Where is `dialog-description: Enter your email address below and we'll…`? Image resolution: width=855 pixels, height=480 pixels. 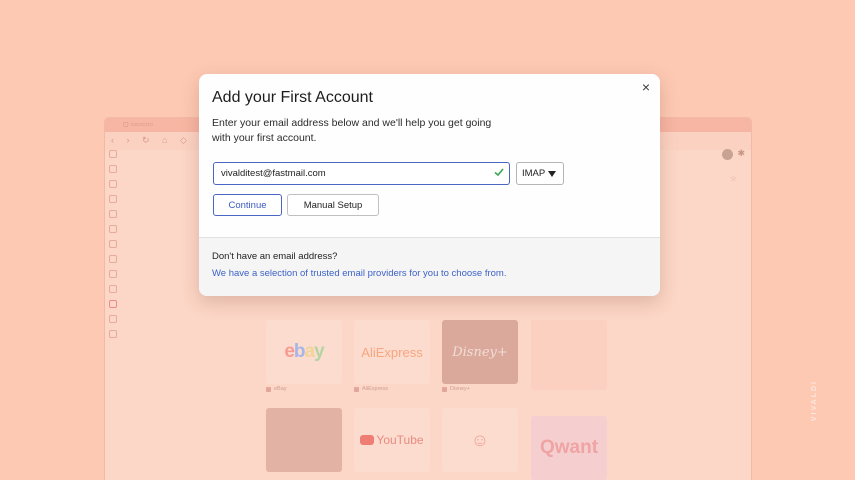 dialog-description: Enter your email address below and we'll… is located at coordinates (352, 130).